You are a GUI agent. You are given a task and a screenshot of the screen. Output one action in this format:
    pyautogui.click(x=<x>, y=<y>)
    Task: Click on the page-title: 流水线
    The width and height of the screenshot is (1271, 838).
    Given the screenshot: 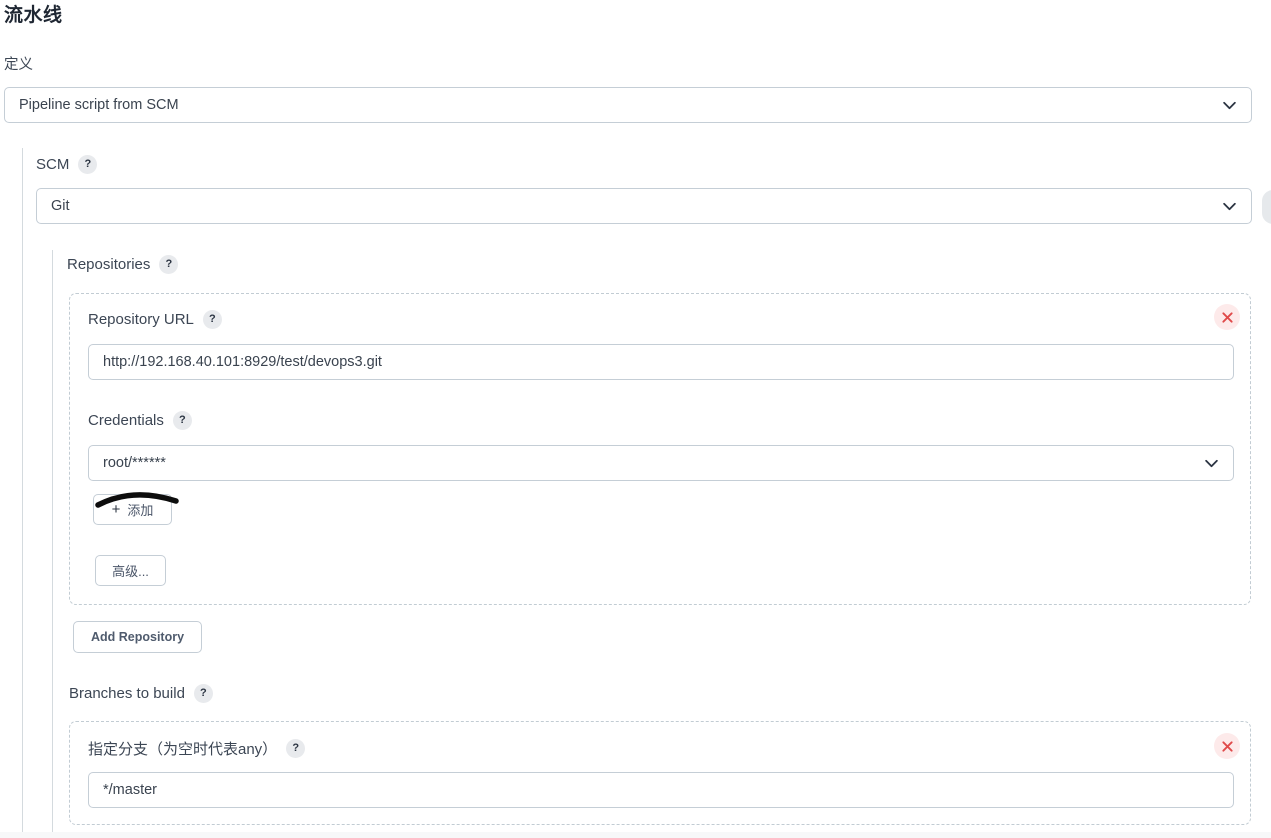 What is the action you would take?
    pyautogui.click(x=33, y=15)
    